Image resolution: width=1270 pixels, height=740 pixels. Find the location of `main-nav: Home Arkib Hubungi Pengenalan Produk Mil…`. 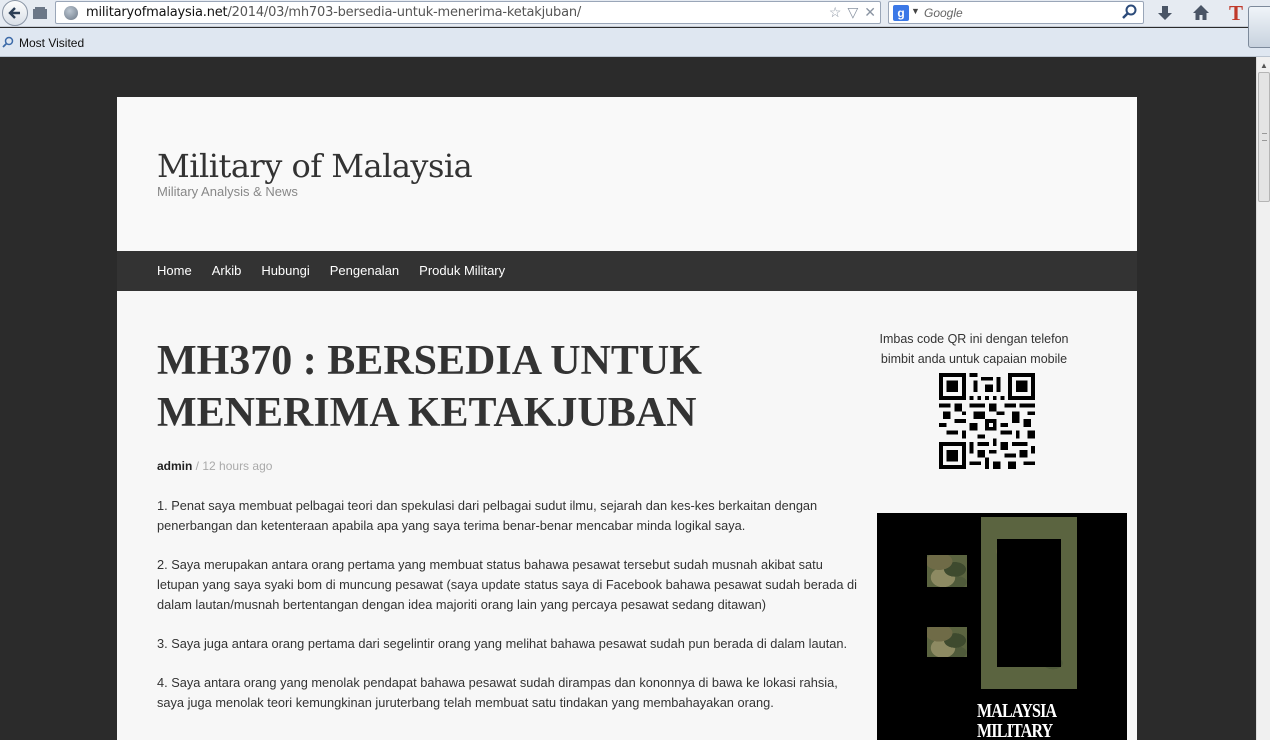

main-nav: Home Arkib Hubungi Pengenalan Produk Mil… is located at coordinates (627, 271).